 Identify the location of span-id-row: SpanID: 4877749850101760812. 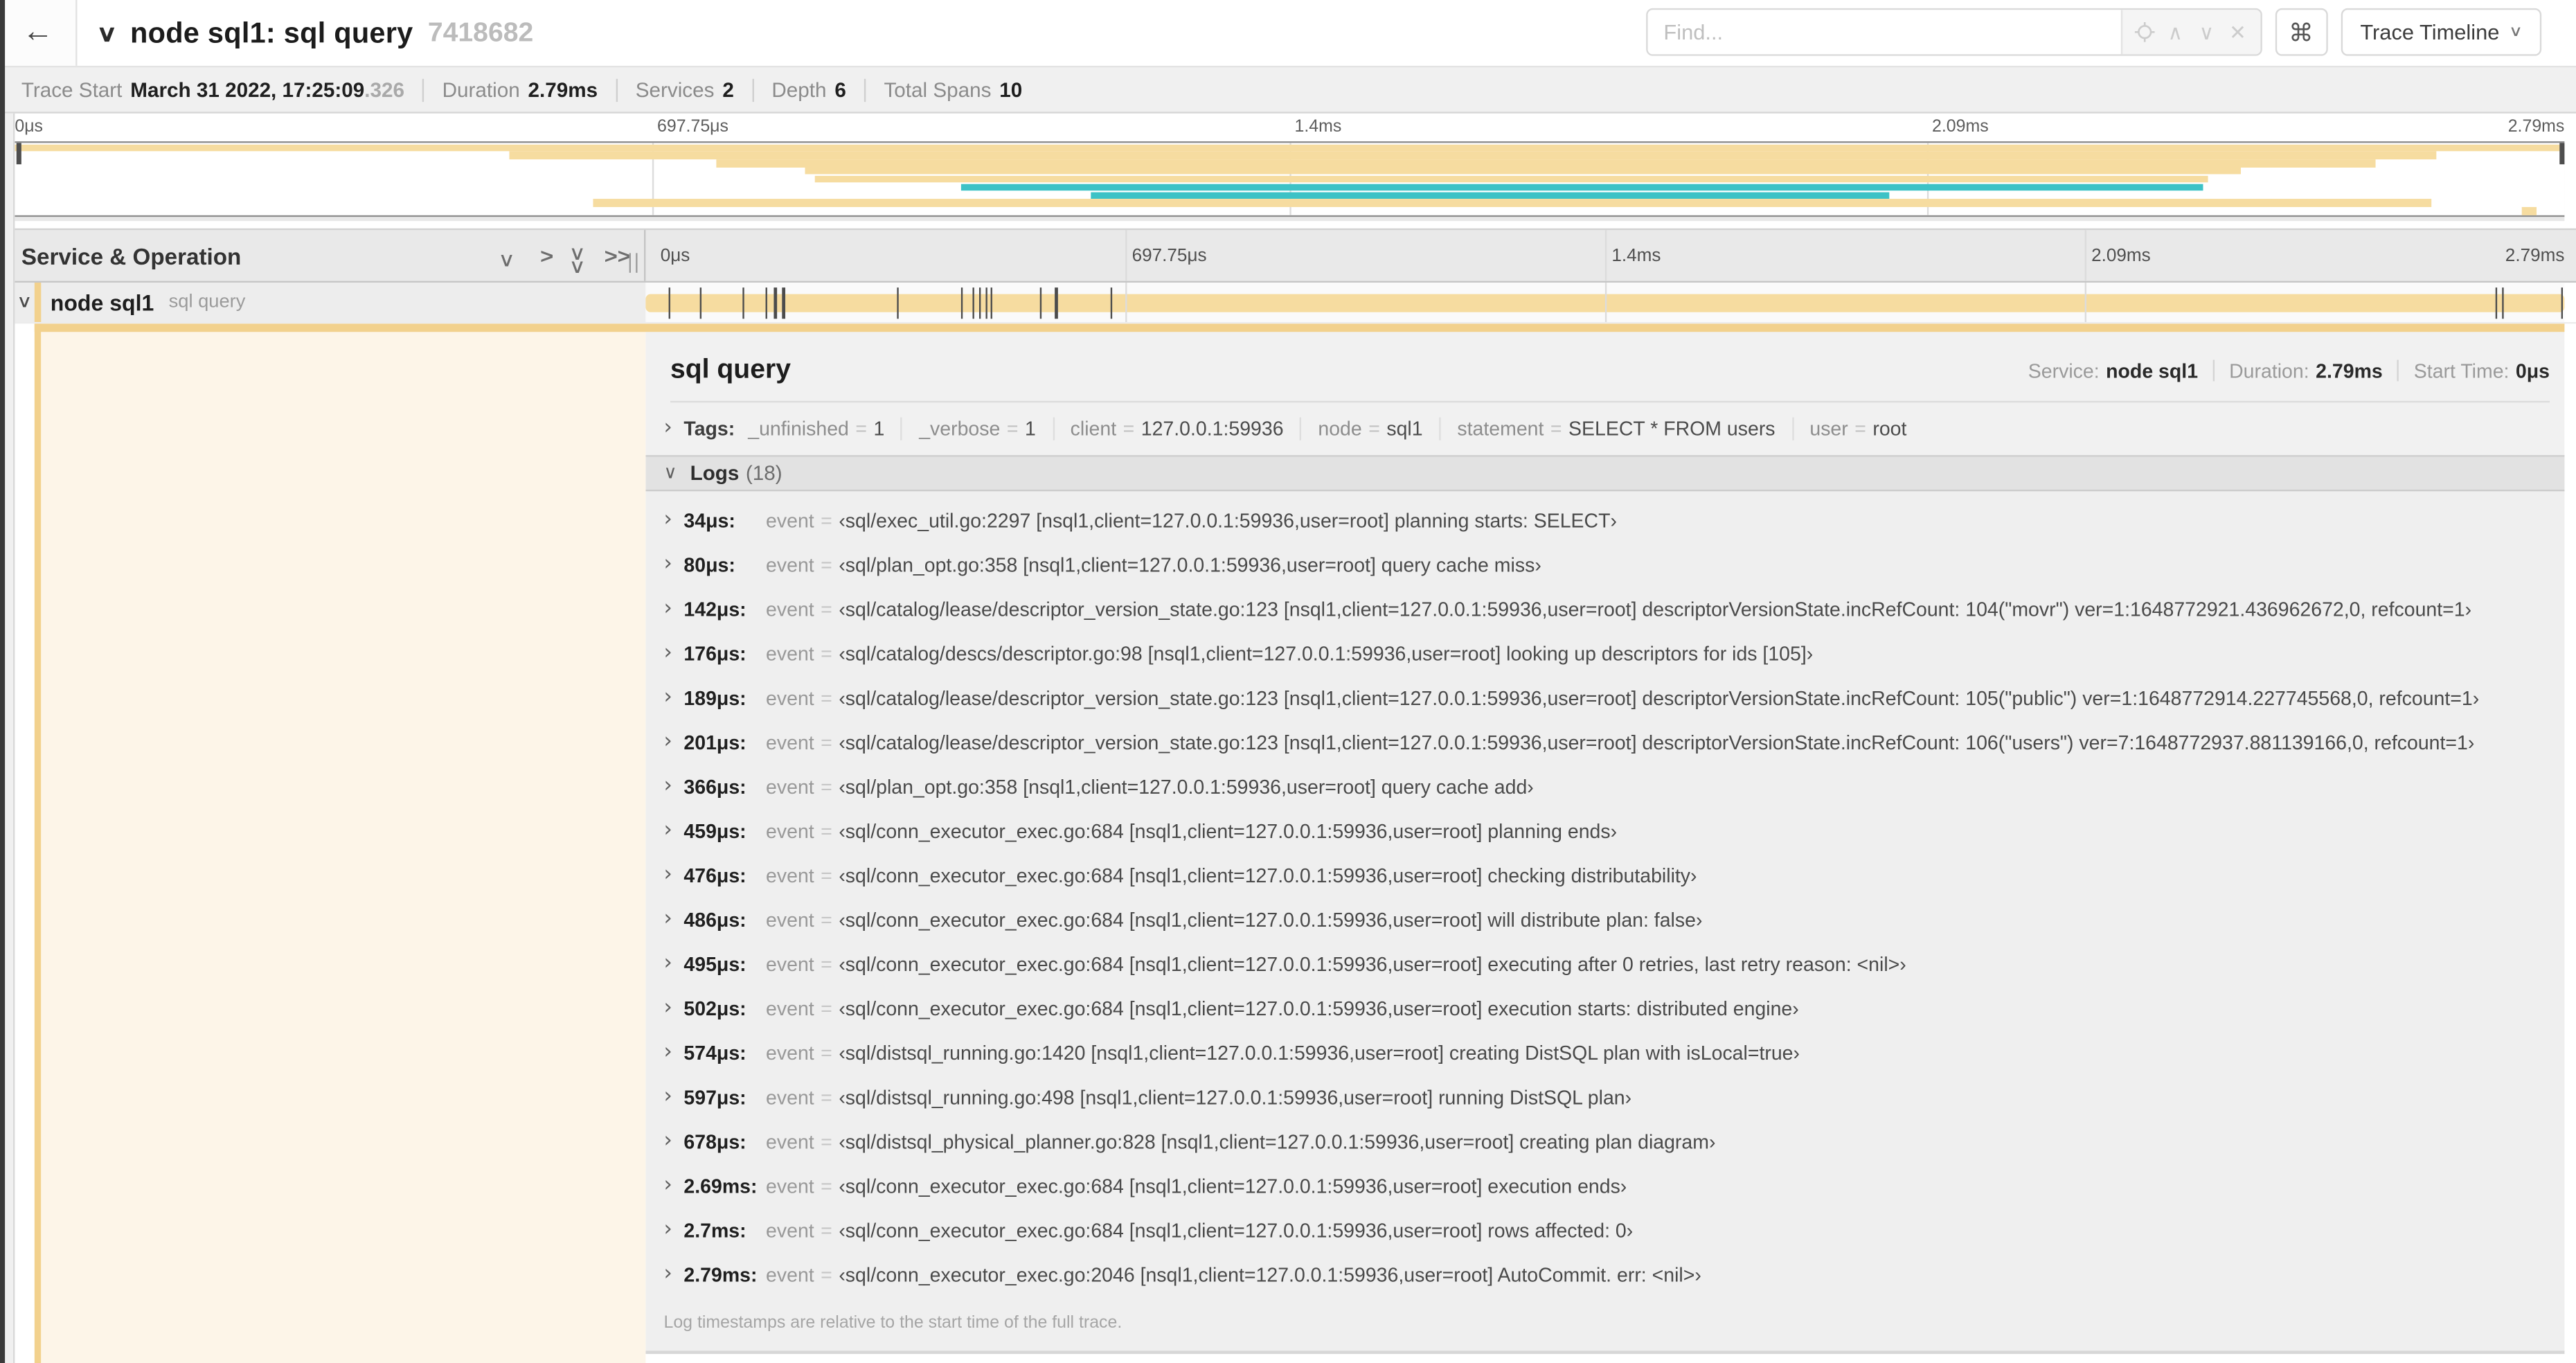
(1605, 1358).